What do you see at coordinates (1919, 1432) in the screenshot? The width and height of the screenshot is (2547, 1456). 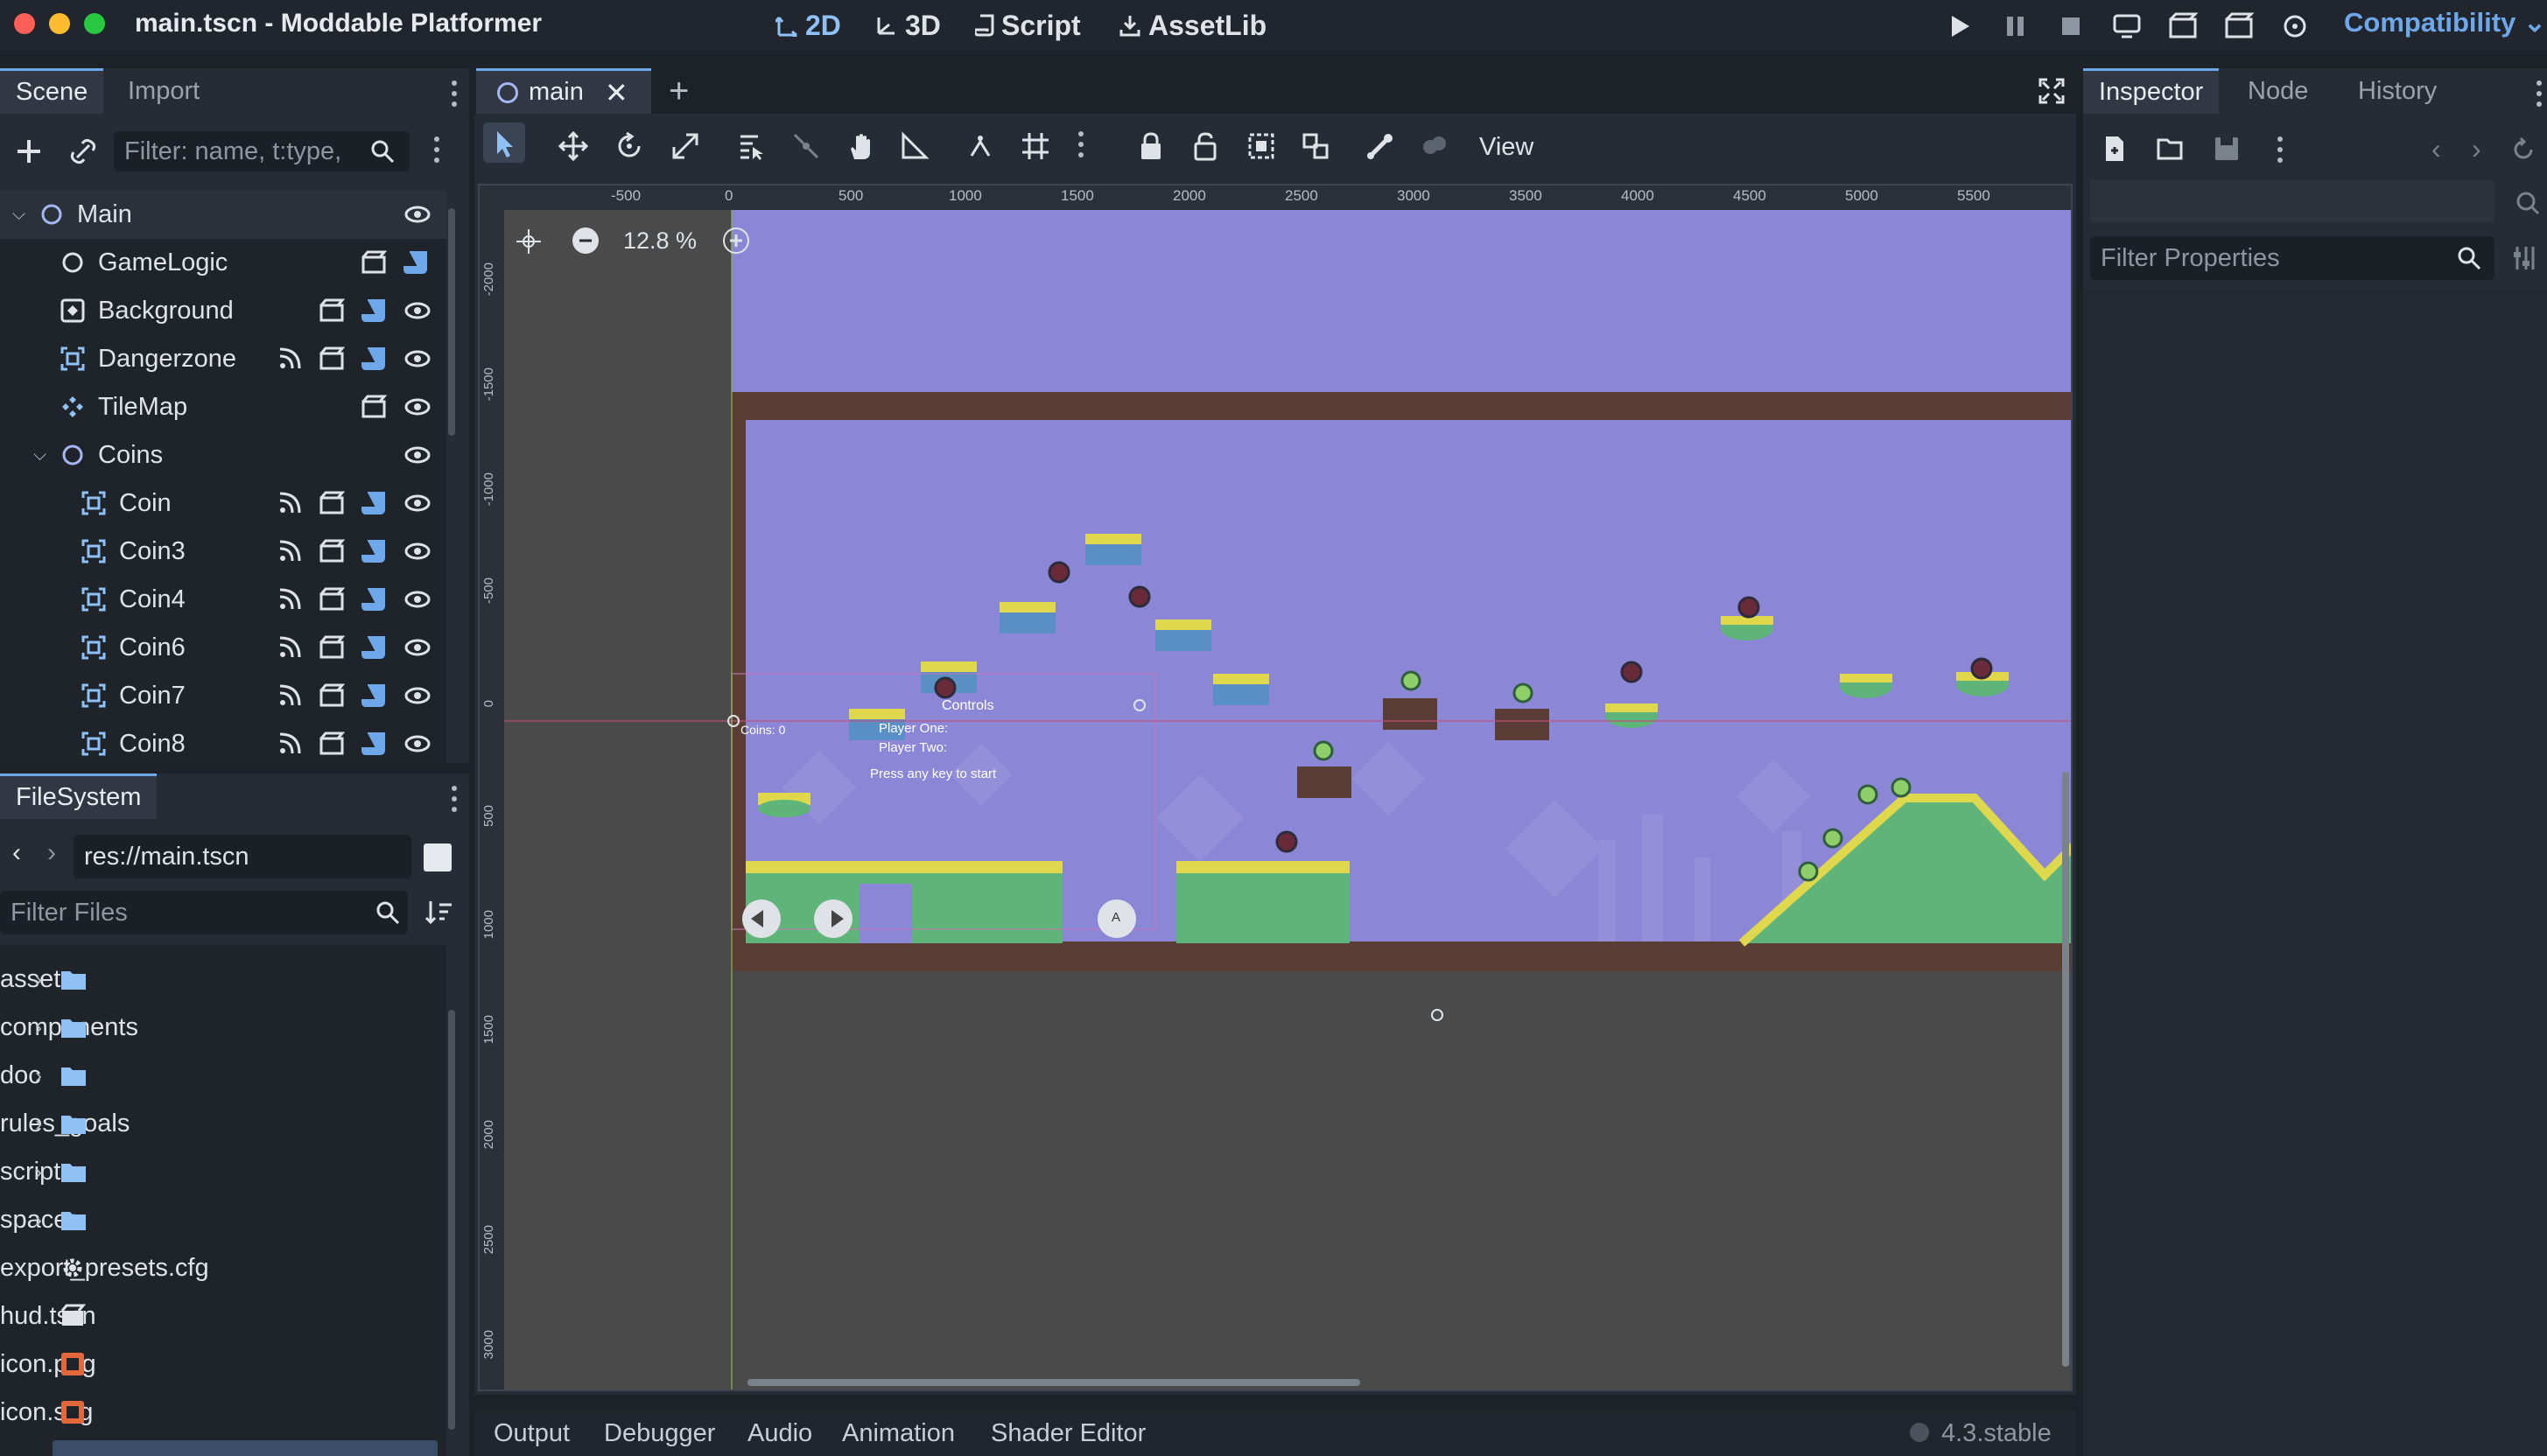 I see `update-spinner-icon` at bounding box center [1919, 1432].